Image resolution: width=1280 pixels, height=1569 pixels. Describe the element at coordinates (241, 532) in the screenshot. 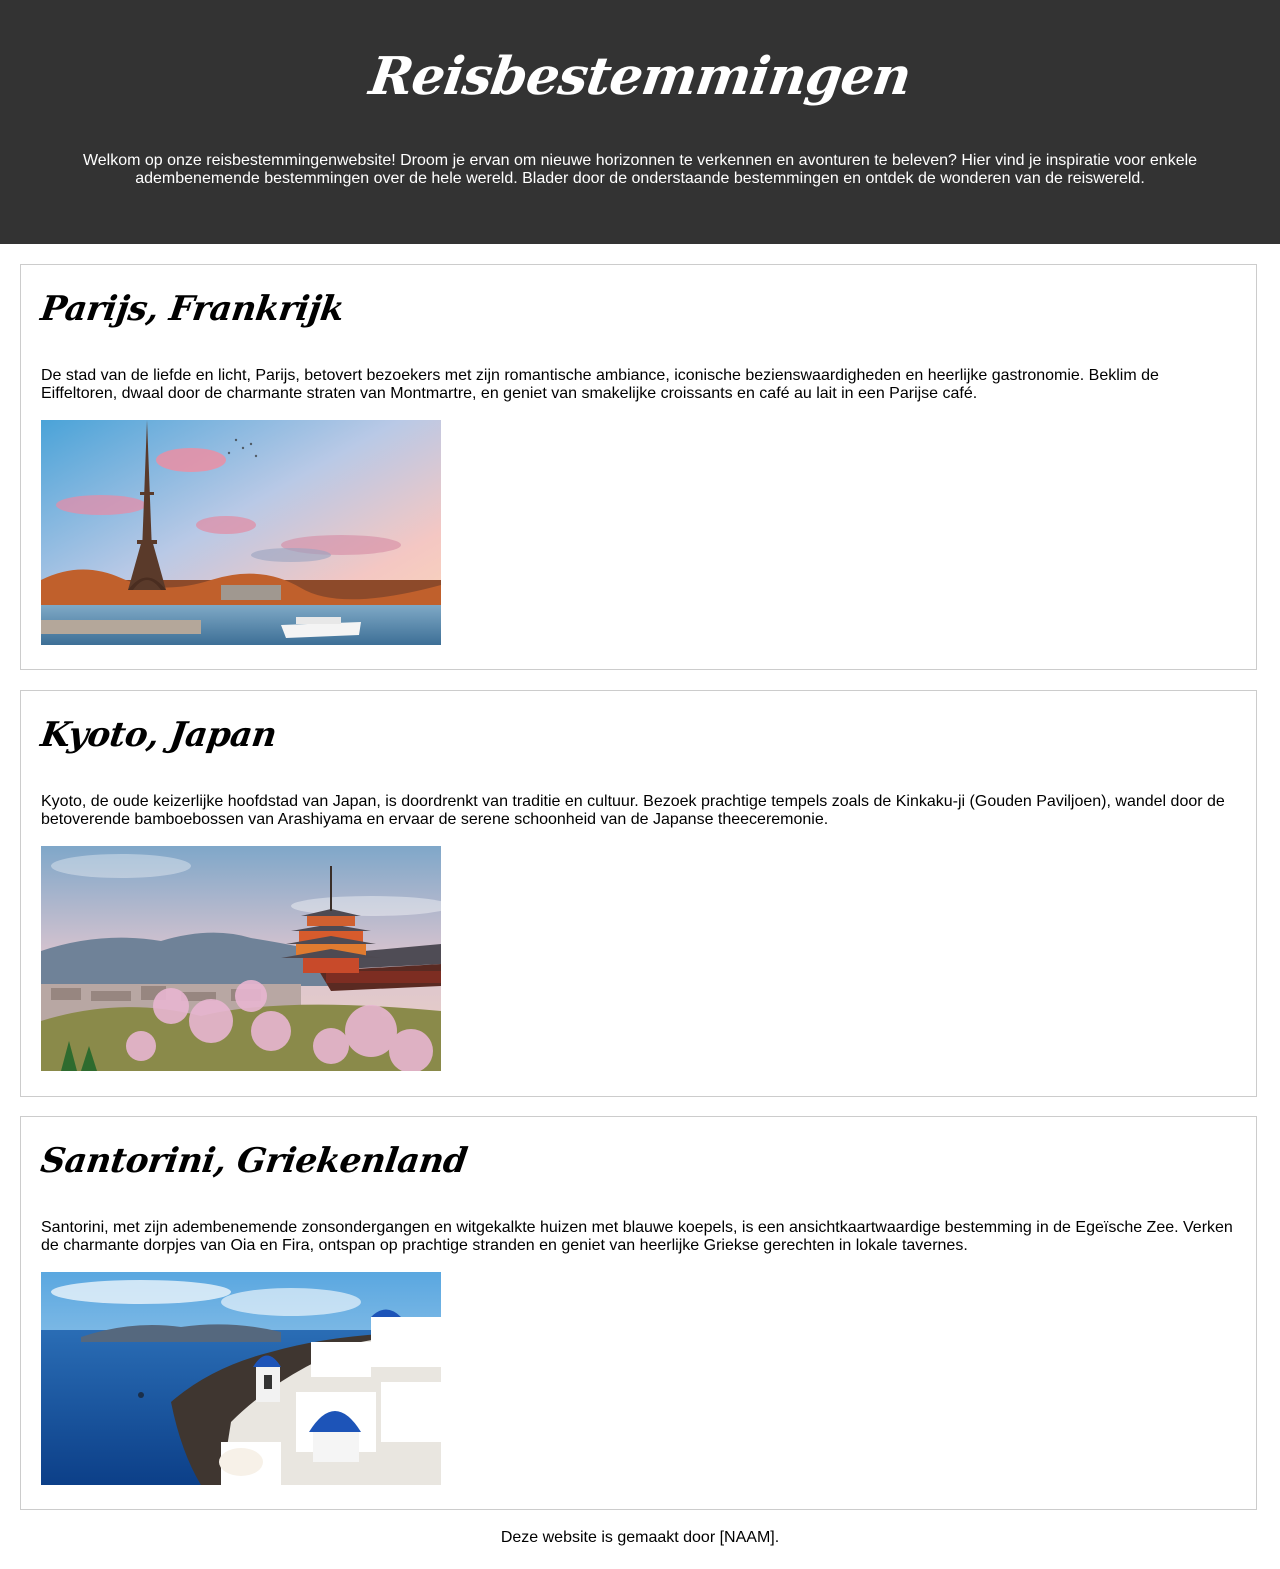

I see `paris-photo` at that location.